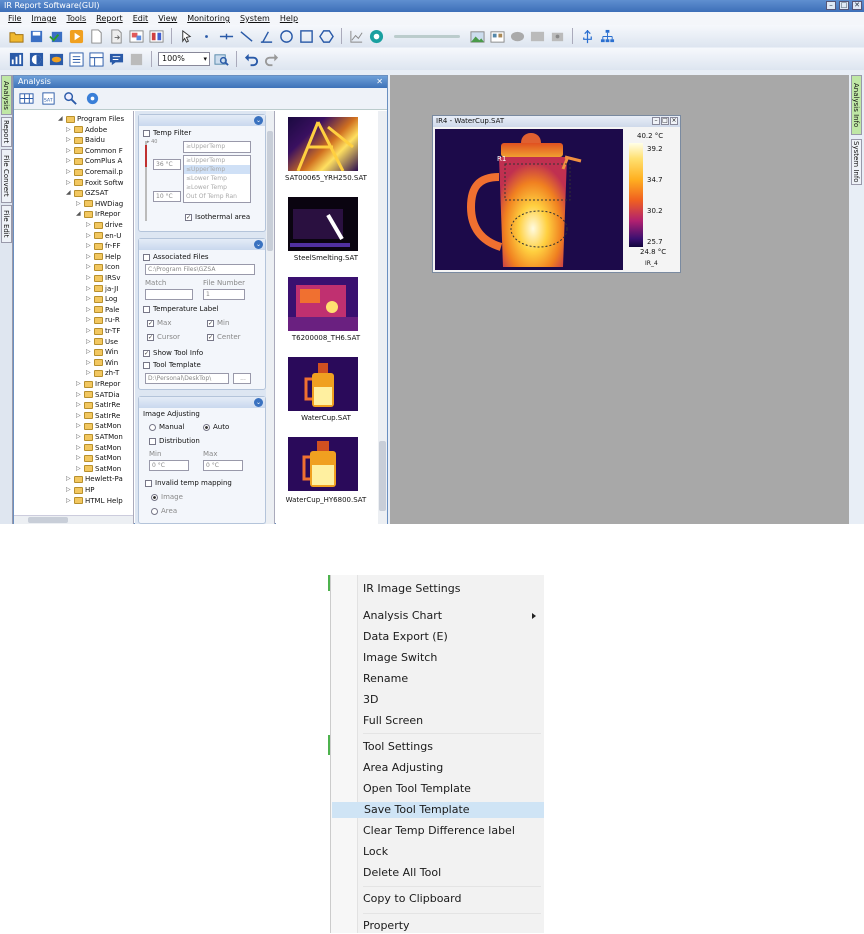  I want to click on center-checkbox, so click(210, 337).